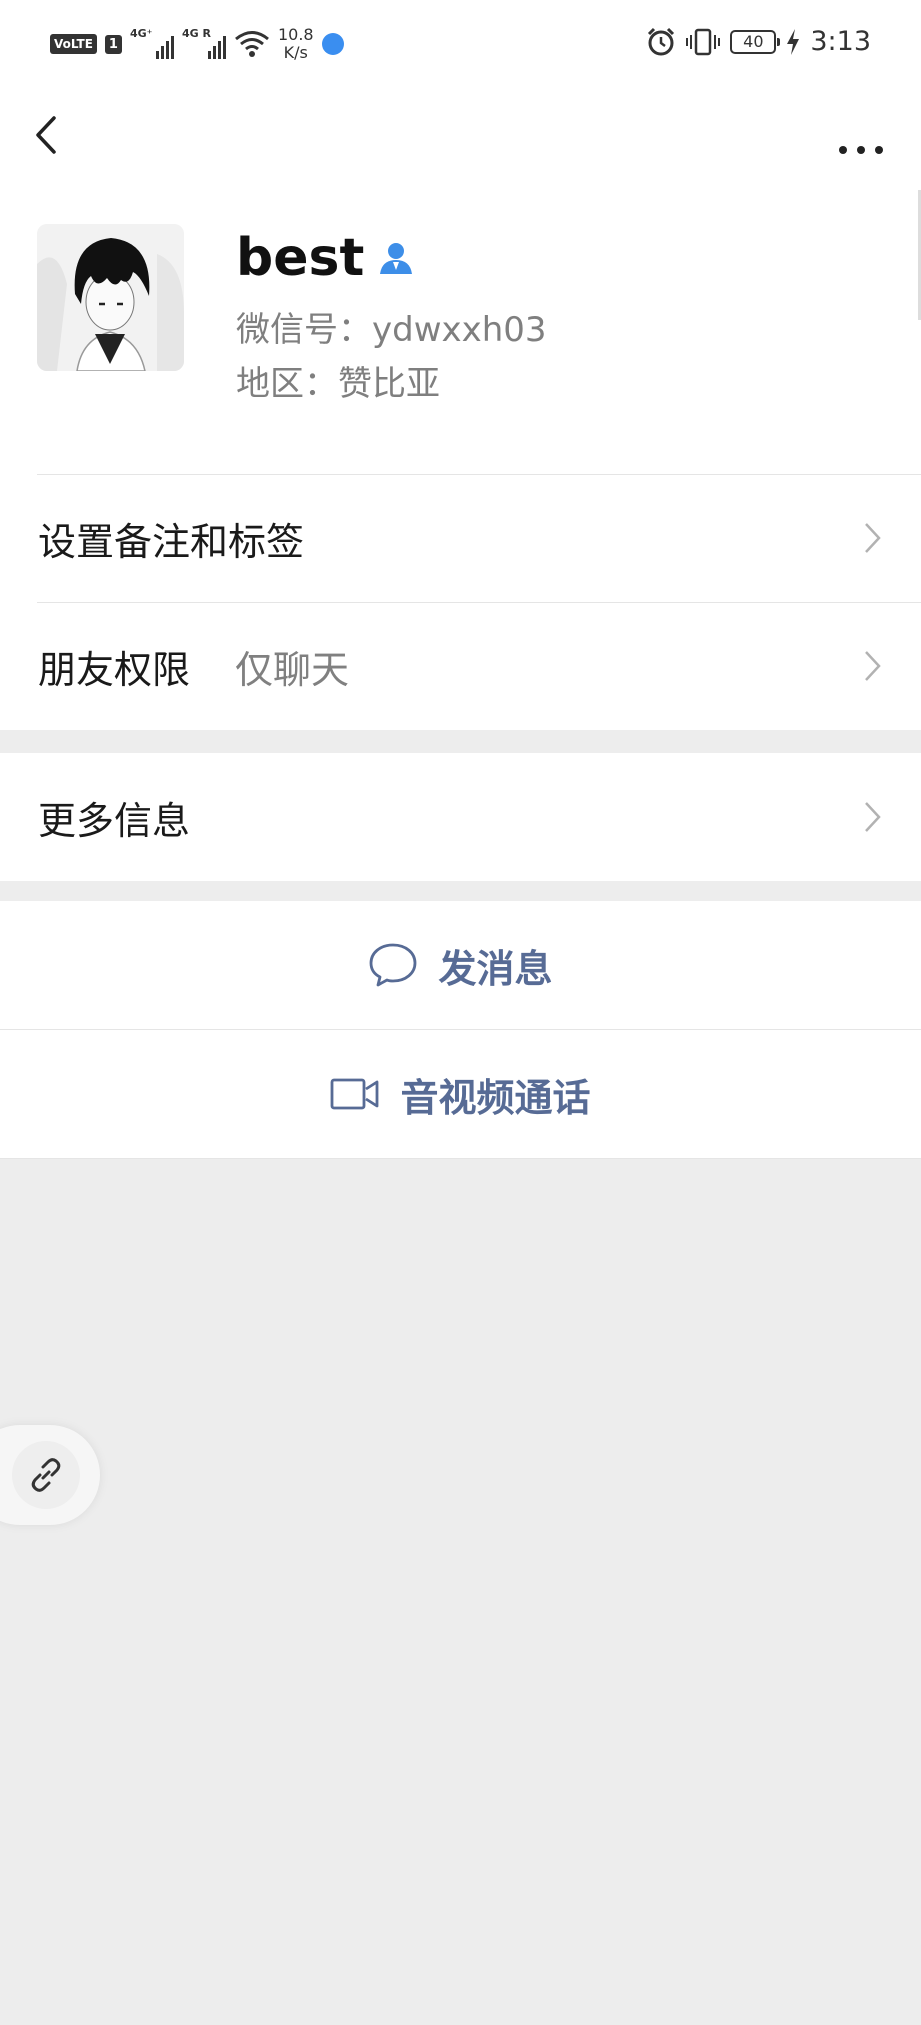 The height and width of the screenshot is (2025, 921). Describe the element at coordinates (49, 135) in the screenshot. I see `back-arrow-icon` at that location.